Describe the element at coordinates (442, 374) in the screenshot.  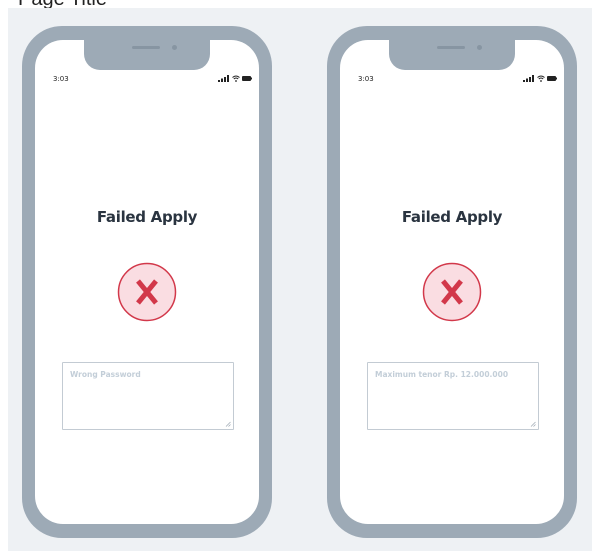
I see `message-placeholder: Maximum tenor Rp. 12.000.000` at that location.